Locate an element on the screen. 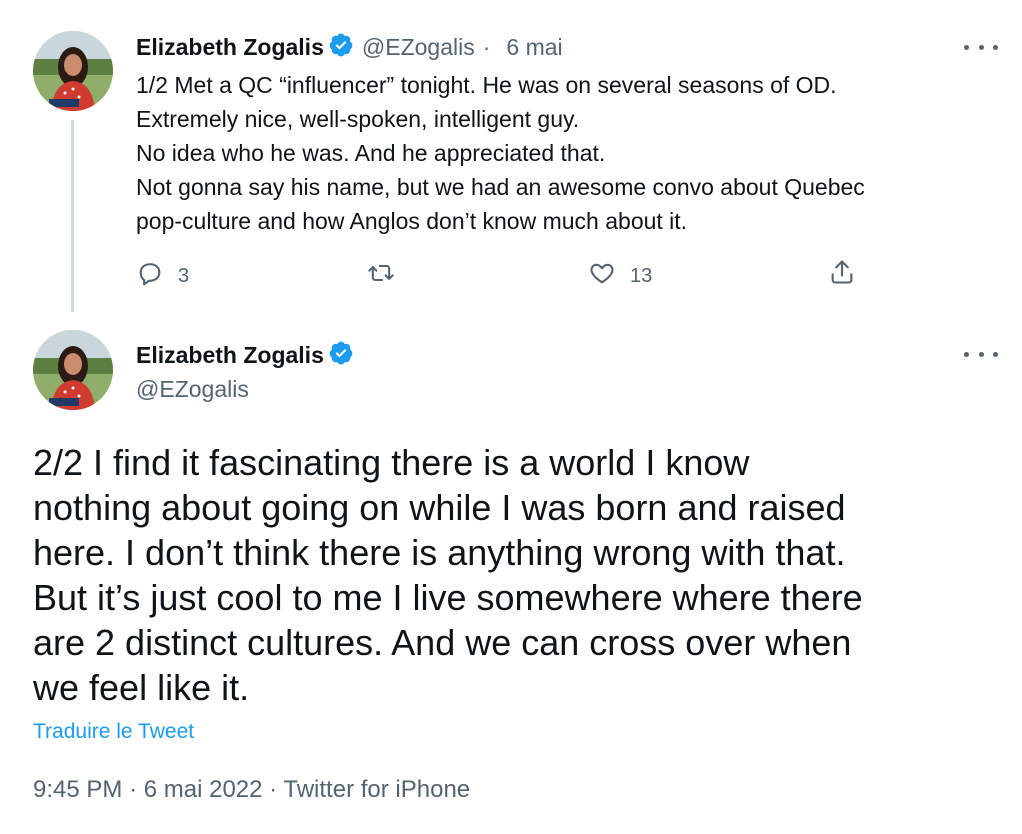 This screenshot has height=834, width=1022. tweet1-header: Elizabeth Zogalis @EZogalis · 6 mai is located at coordinates (349, 47).